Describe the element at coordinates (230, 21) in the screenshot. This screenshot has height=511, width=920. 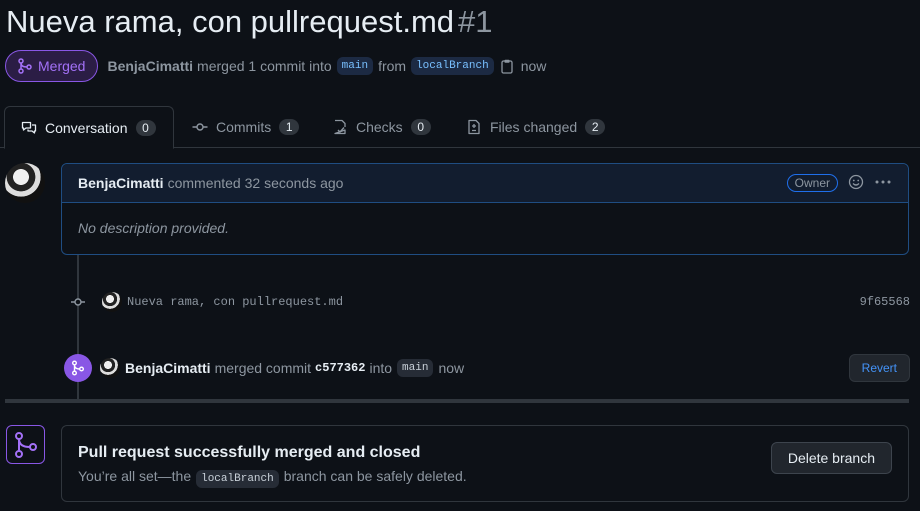
I see `pr-title-text: Nueva rama, con pullrequest.md` at that location.